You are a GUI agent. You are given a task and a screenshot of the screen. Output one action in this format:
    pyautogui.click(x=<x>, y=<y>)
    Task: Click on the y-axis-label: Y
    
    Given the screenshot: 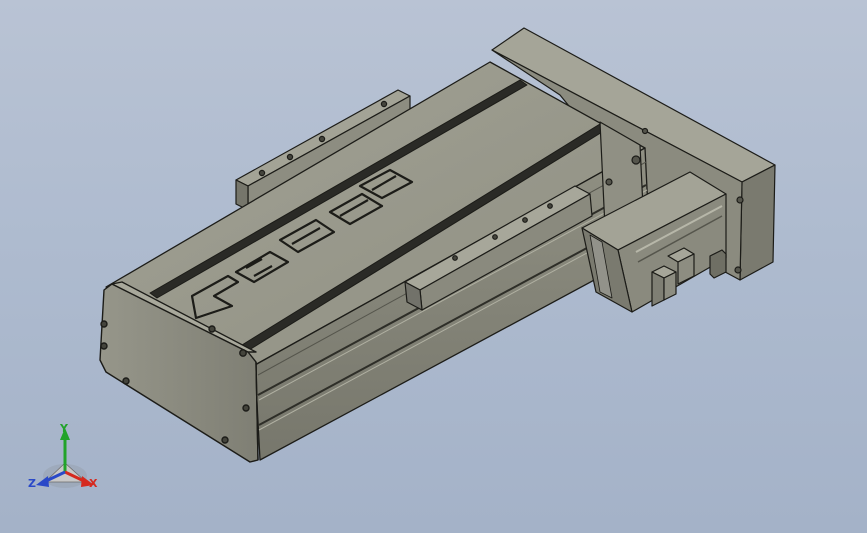 What is the action you would take?
    pyautogui.click(x=64, y=428)
    